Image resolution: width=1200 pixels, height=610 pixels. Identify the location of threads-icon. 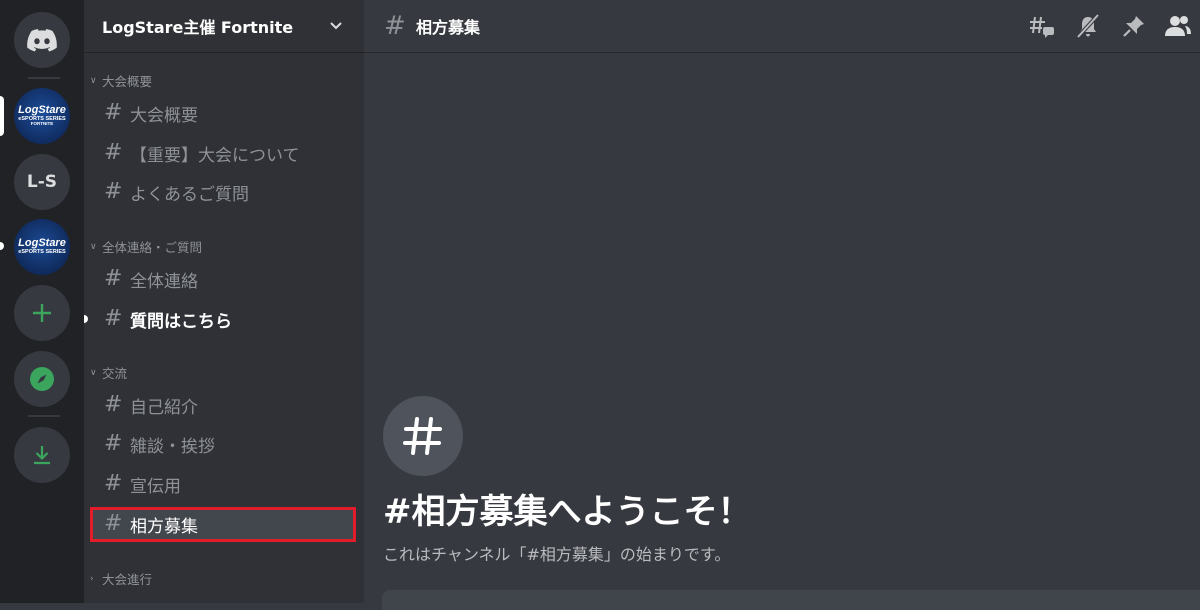
(1042, 27).